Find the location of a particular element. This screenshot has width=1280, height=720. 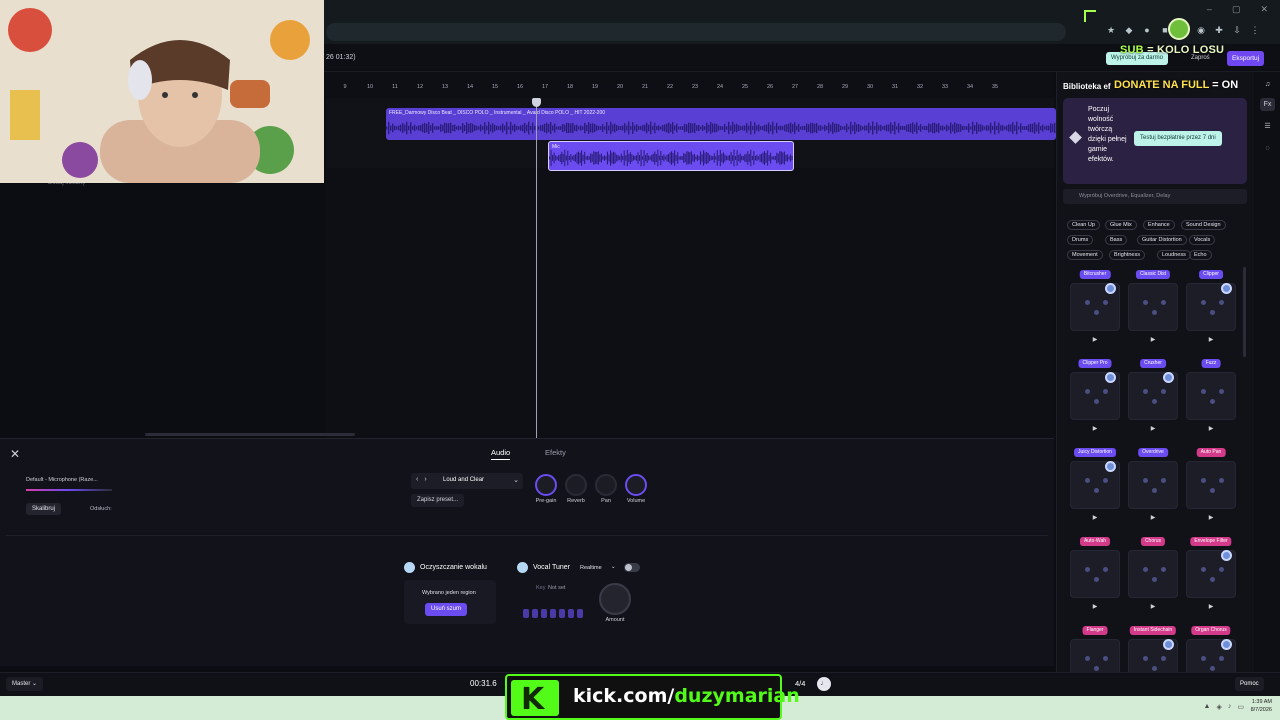

close-window-icon: ✕ is located at coordinates (1264, 9).